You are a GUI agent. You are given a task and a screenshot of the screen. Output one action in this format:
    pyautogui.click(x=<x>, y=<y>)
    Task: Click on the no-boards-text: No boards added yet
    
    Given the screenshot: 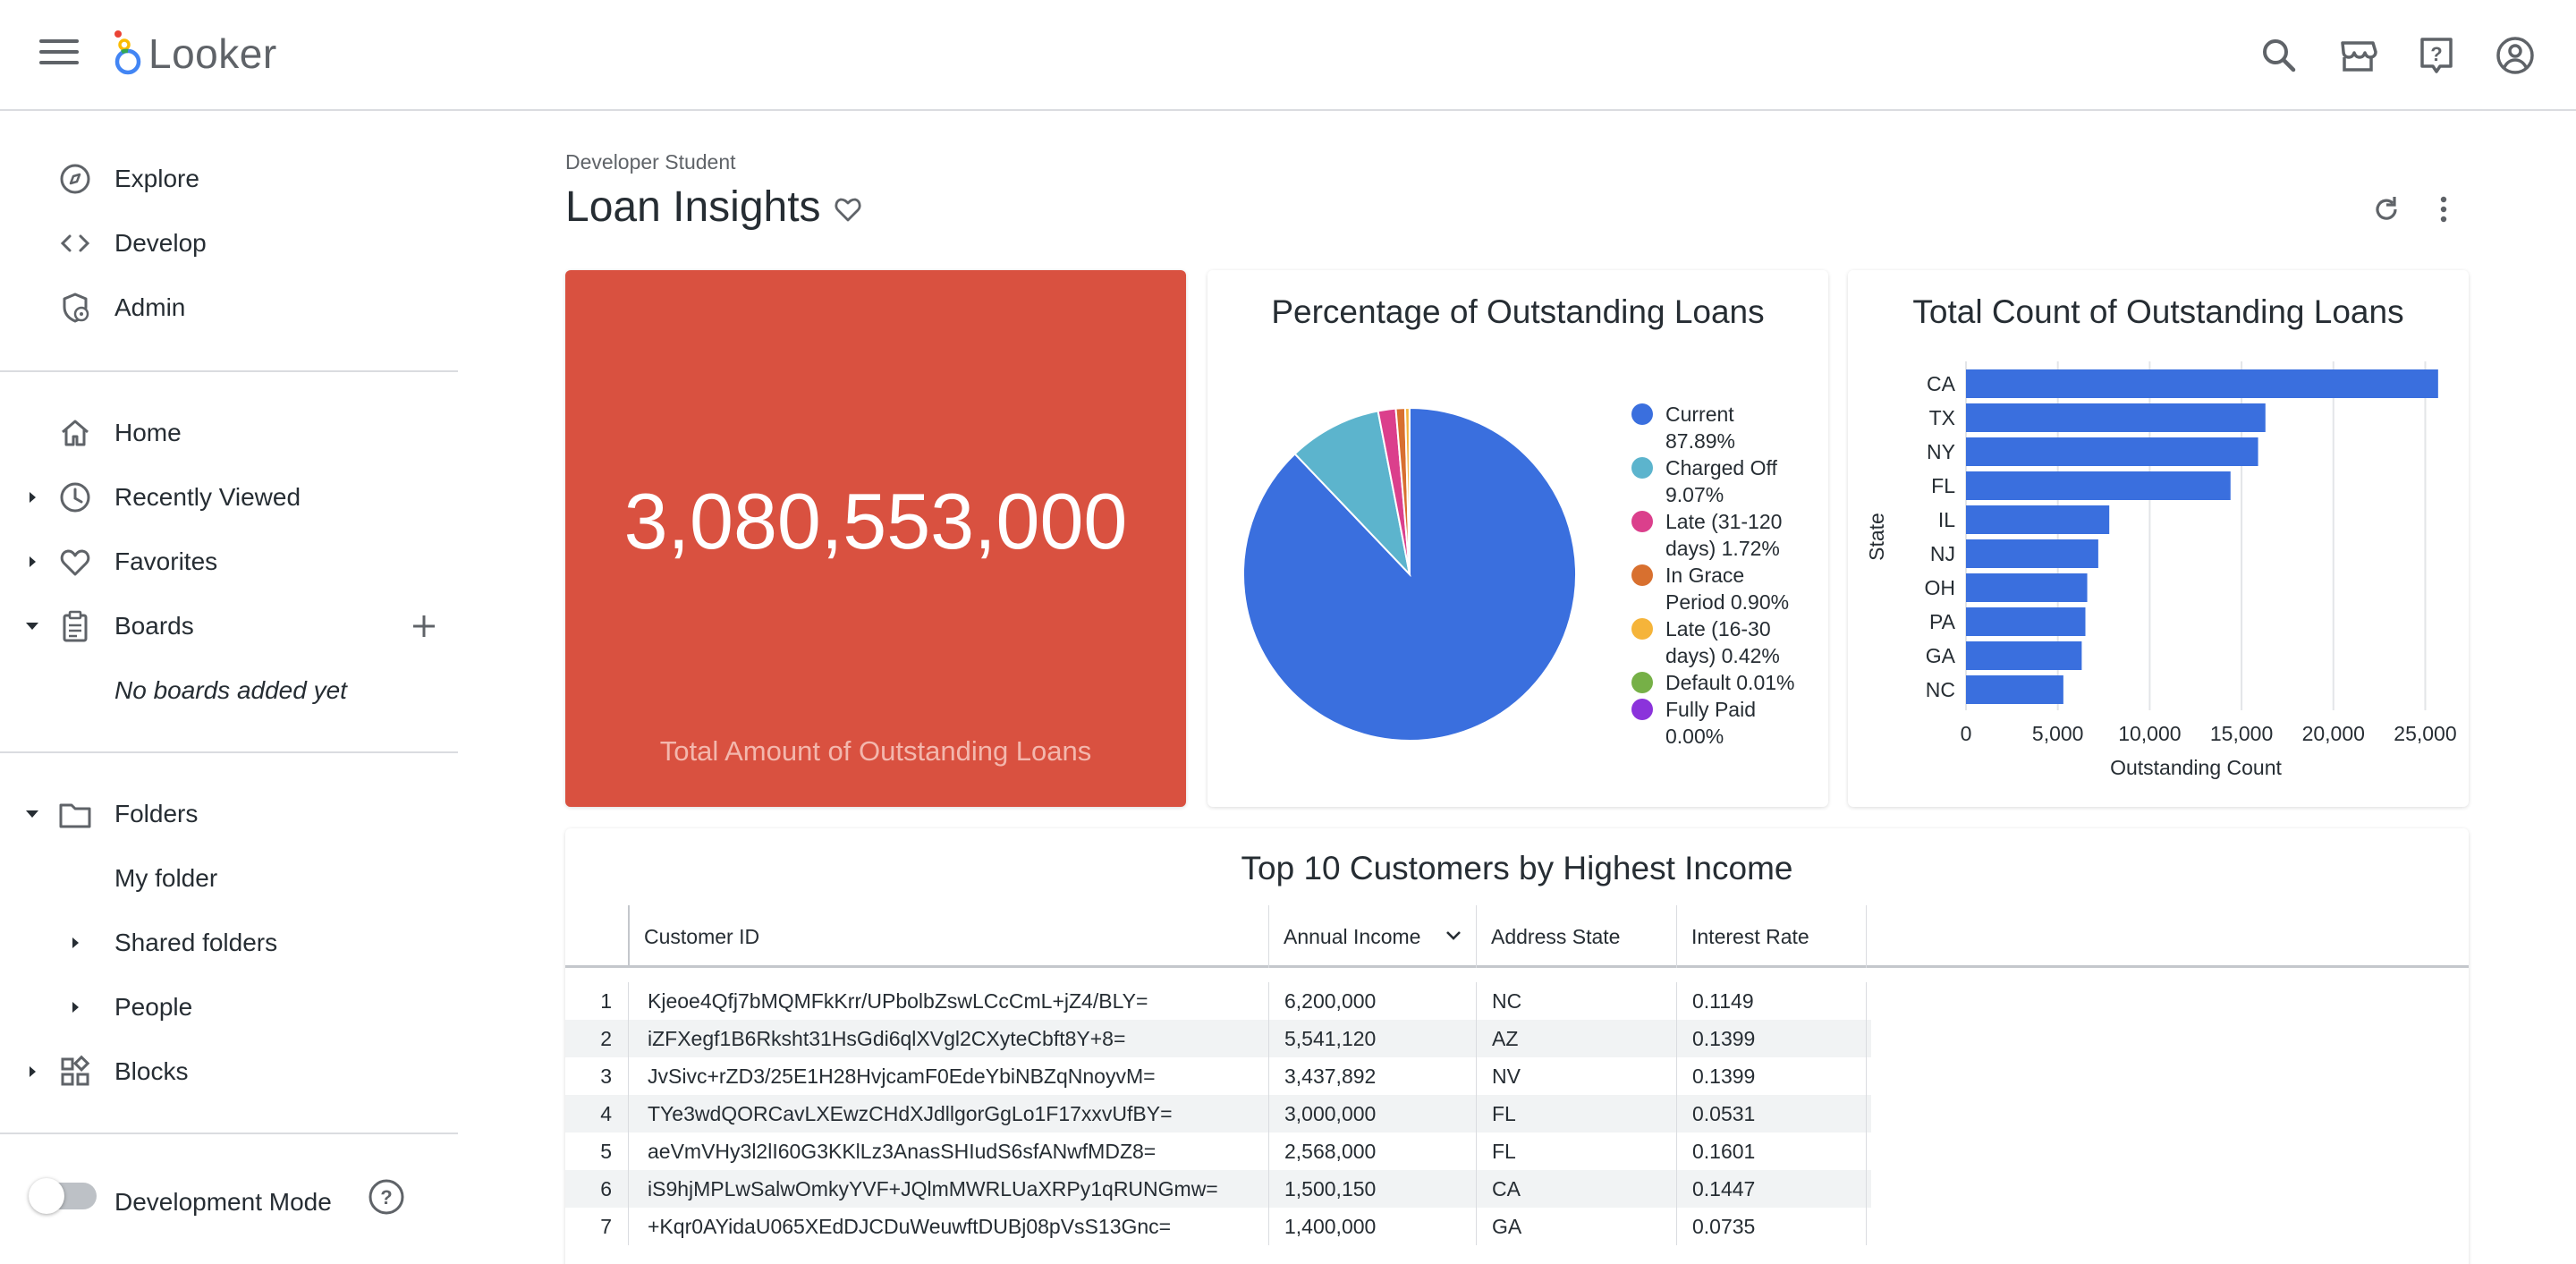 What is the action you would take?
    pyautogui.click(x=230, y=690)
    